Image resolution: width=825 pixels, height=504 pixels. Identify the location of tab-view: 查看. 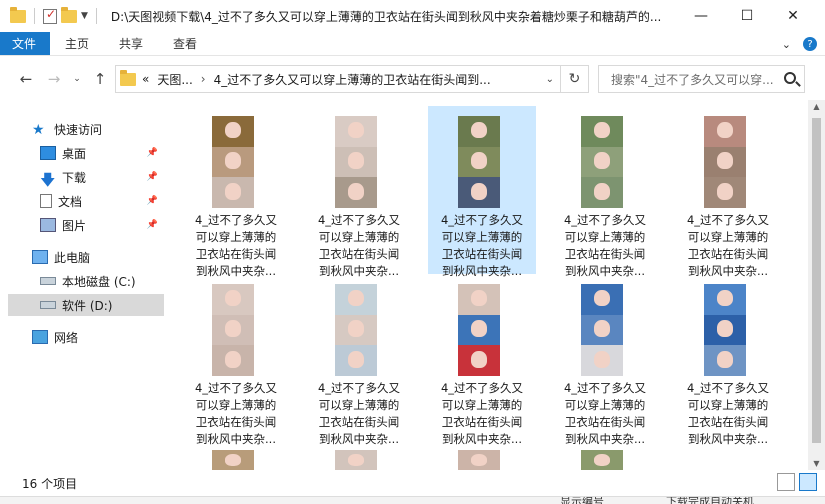
(185, 43).